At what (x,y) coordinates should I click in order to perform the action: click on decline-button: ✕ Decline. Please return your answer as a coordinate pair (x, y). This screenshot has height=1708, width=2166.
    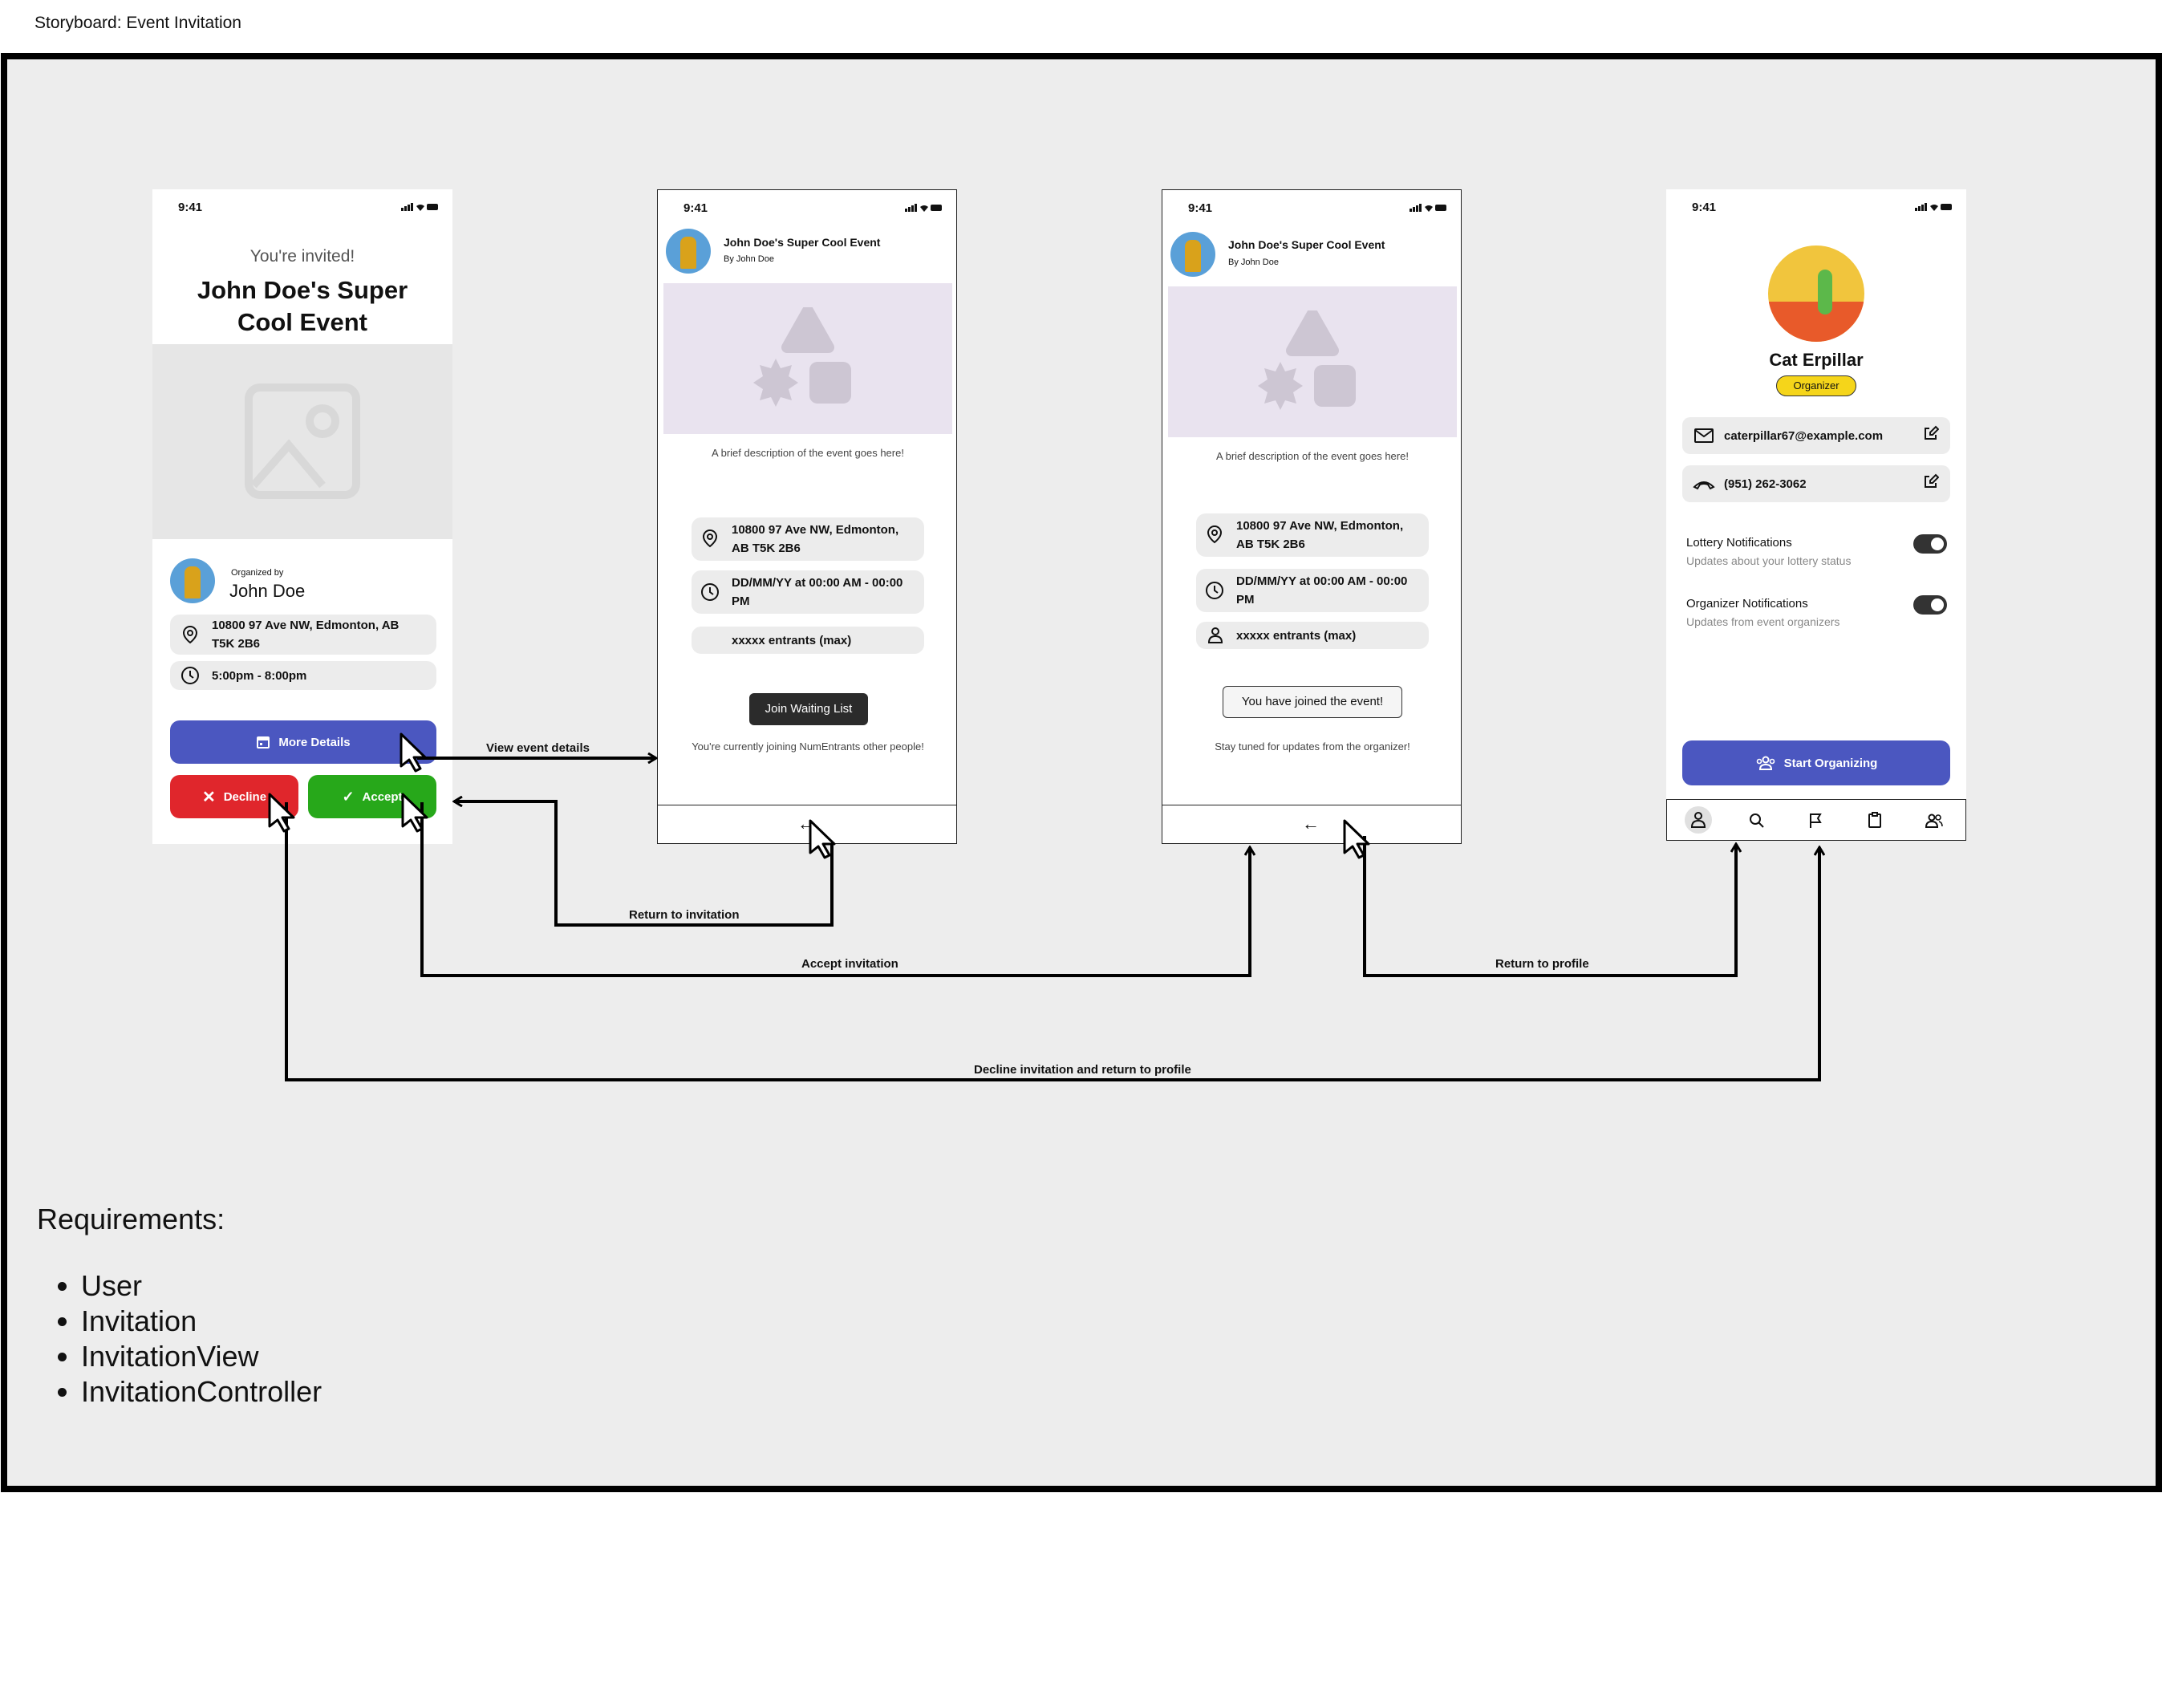
    Looking at the image, I should click on (234, 797).